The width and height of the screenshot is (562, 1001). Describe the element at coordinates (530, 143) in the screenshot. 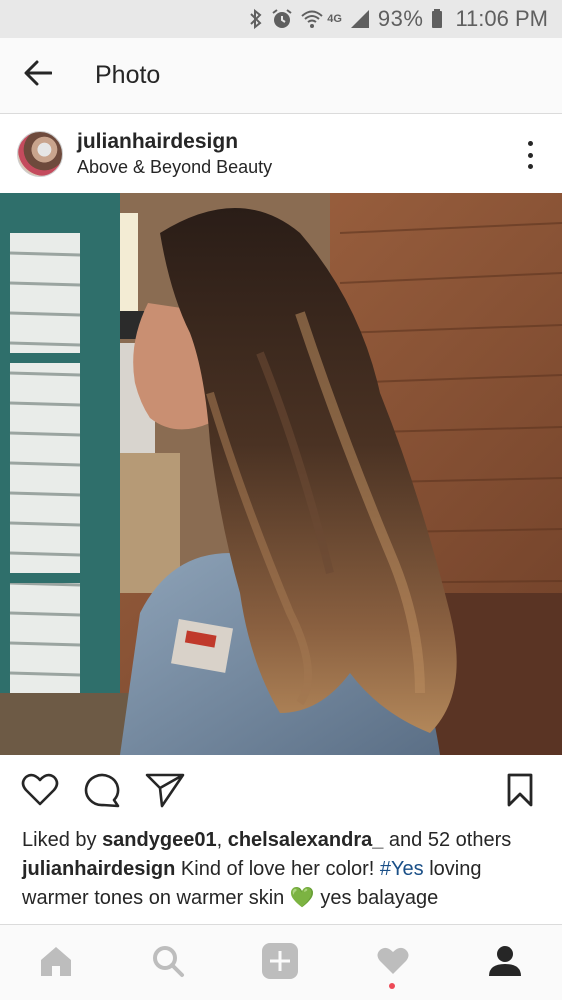

I see `more-vertical-icon` at that location.